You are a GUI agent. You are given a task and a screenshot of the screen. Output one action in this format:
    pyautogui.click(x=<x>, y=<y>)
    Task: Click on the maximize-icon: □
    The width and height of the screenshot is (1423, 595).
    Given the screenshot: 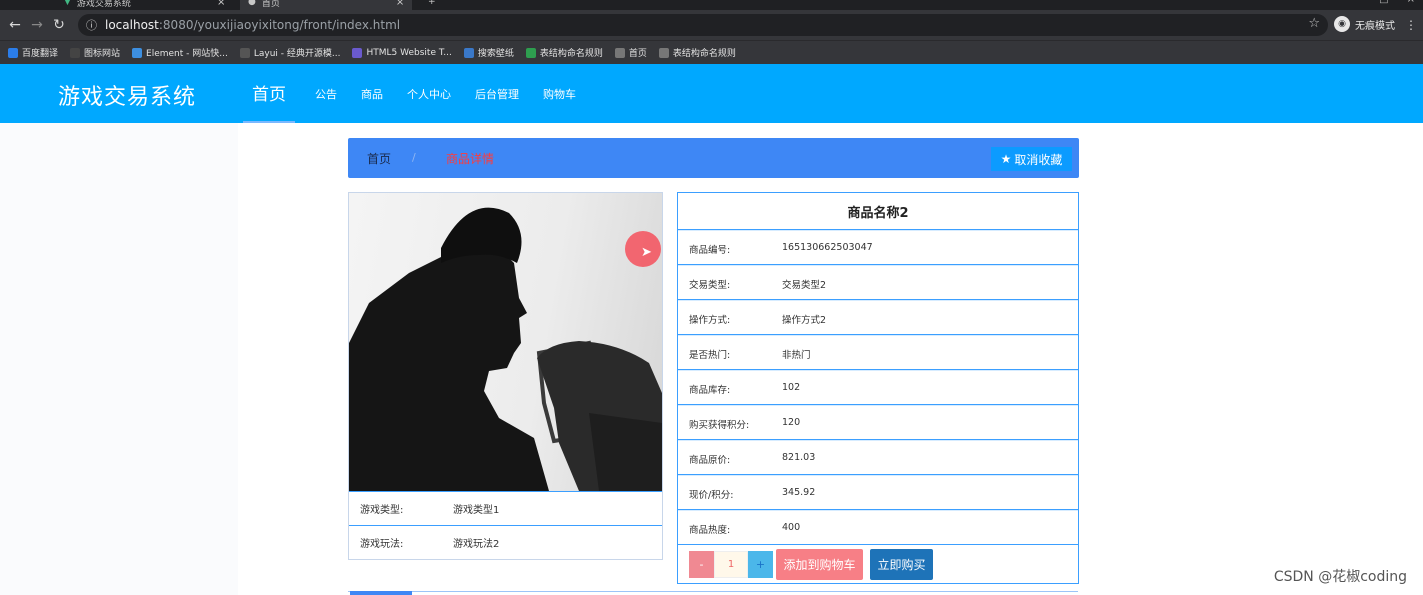 What is the action you would take?
    pyautogui.click(x=1383, y=2)
    